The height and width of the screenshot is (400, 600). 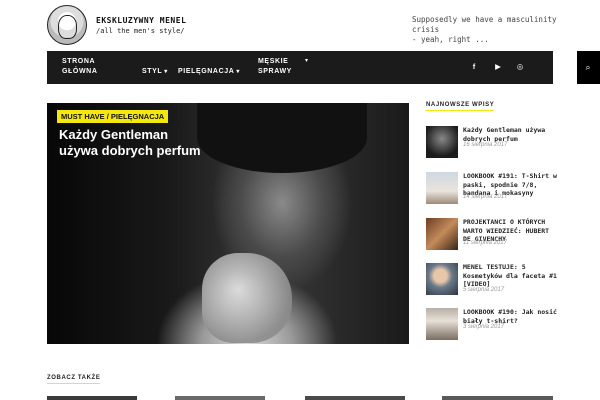 What do you see at coordinates (485, 243) in the screenshot?
I see `post-date: 11 sierpnia 2017` at bounding box center [485, 243].